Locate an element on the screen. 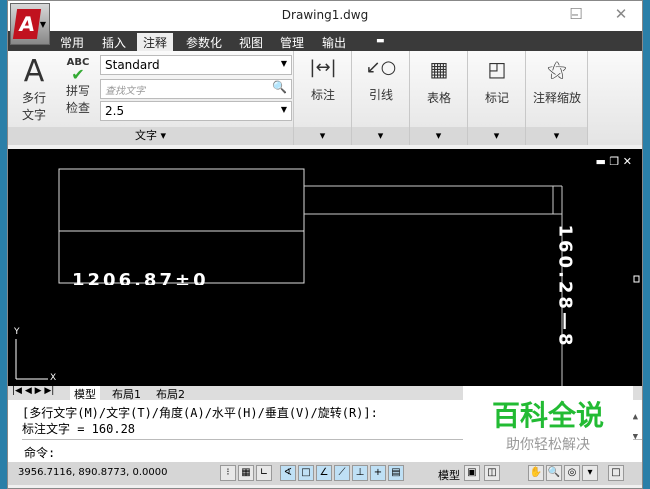  command-history-line: [多行文字(M)/文字(T)/角度(A)/水平(H)/垂直(V)/旋转(R)]: is located at coordinates (200, 413).